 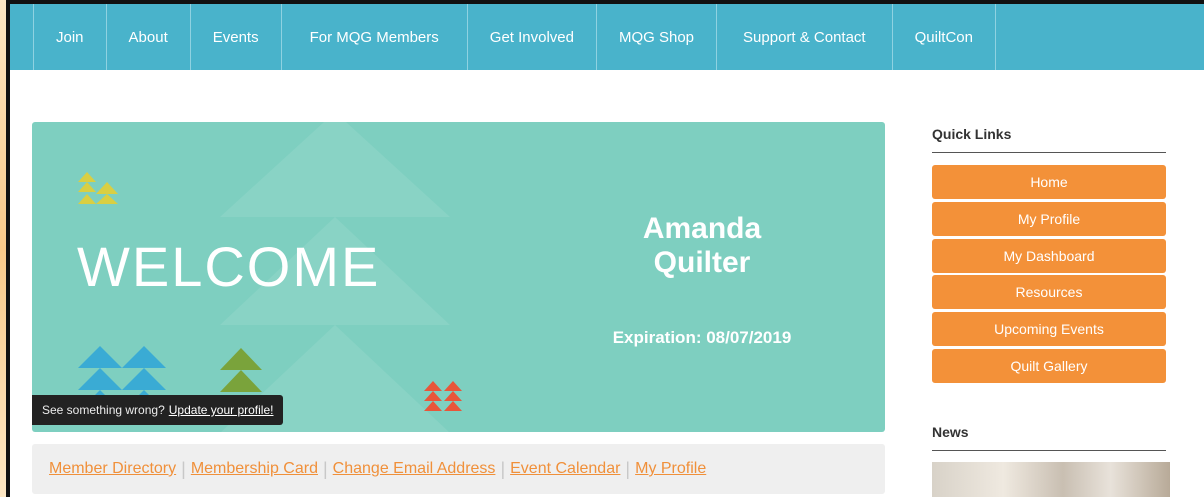 I want to click on quick-links-divider, so click(x=1049, y=152).